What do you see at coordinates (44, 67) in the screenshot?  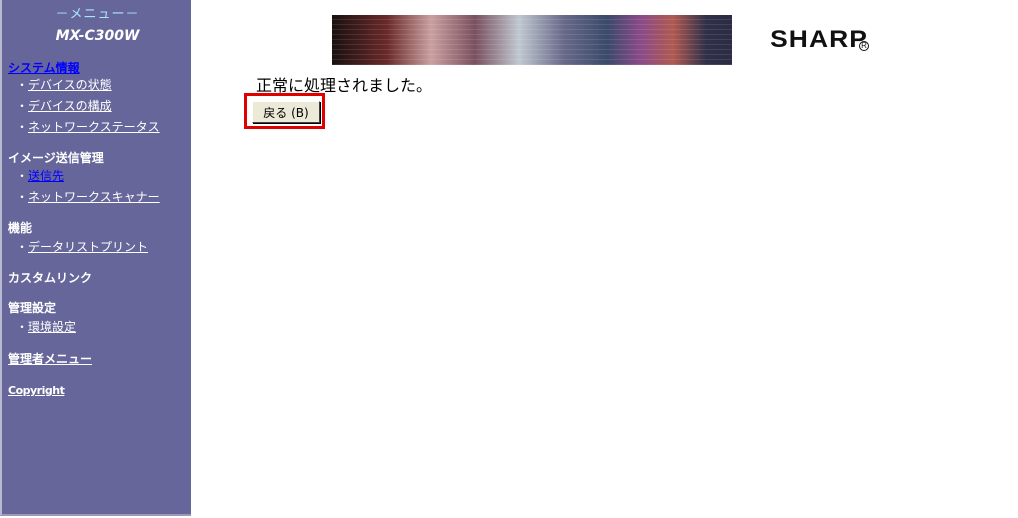 I see `sidebar-system-info-link: システム情報` at bounding box center [44, 67].